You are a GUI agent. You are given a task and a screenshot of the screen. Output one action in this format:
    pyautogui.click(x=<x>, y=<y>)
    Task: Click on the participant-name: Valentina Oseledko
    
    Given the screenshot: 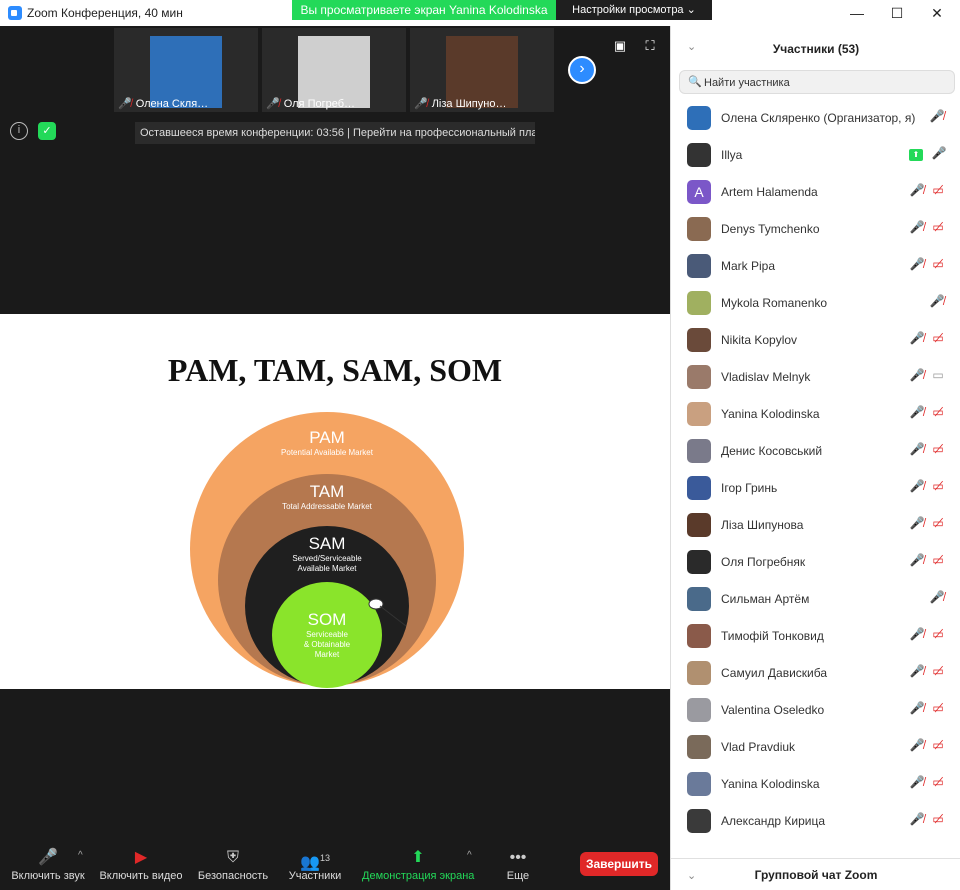 What is the action you would take?
    pyautogui.click(x=773, y=710)
    